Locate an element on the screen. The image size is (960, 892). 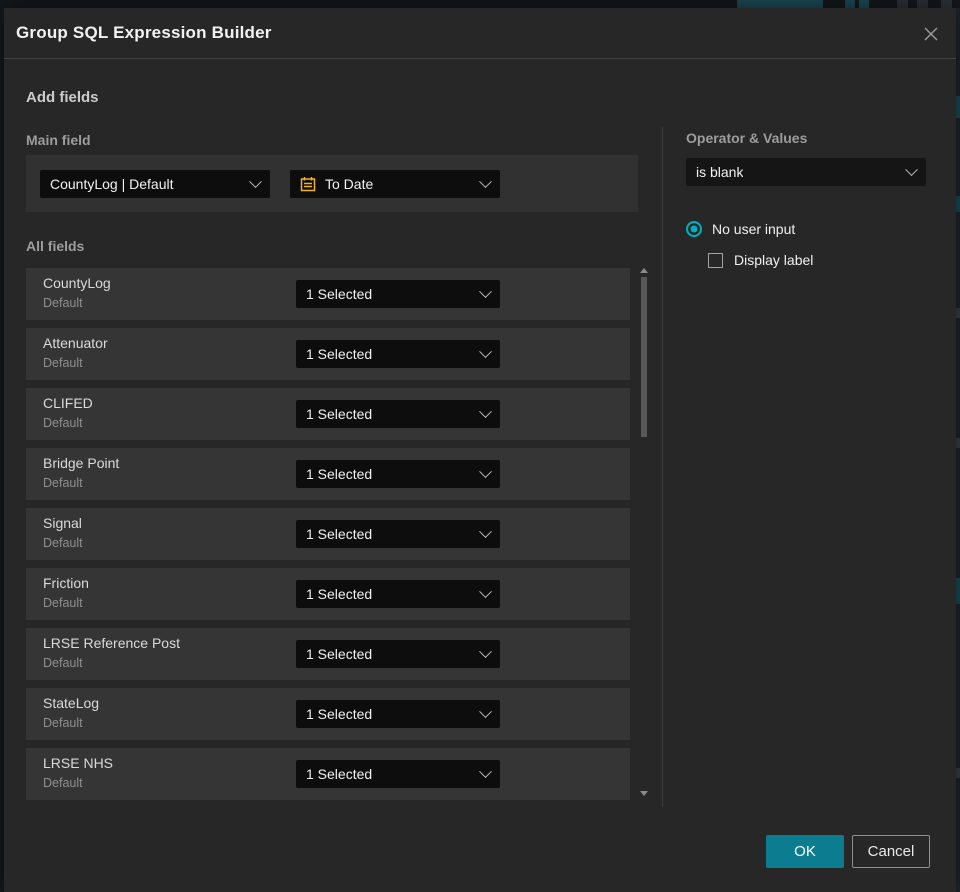
field-row: CountyLog Default 1 Selected is located at coordinates (328, 294).